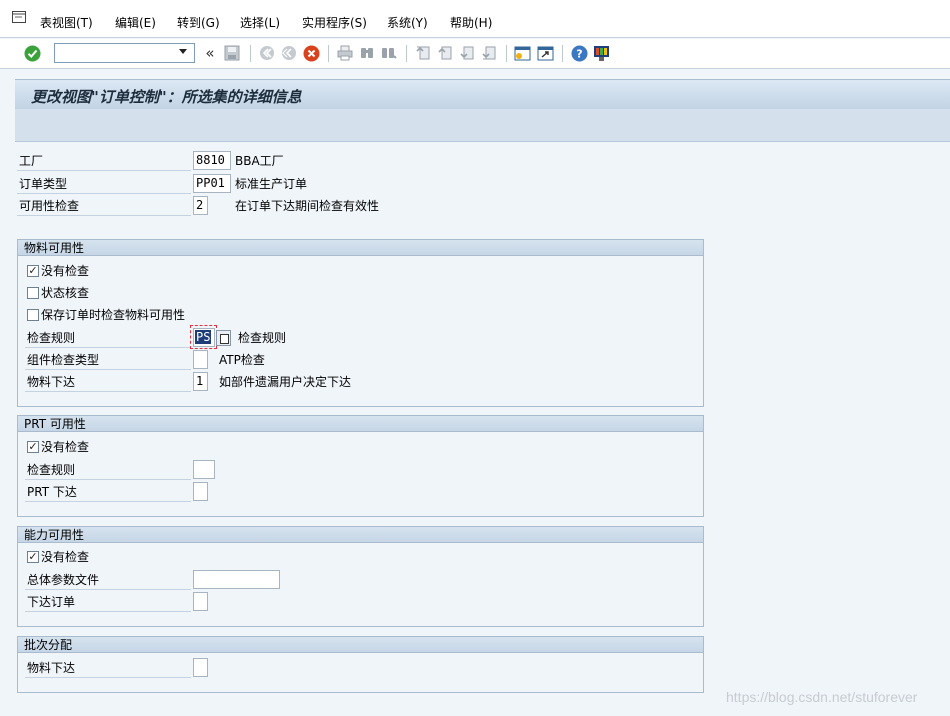  Describe the element at coordinates (467, 53) in the screenshot. I see `next-page-icon` at that location.